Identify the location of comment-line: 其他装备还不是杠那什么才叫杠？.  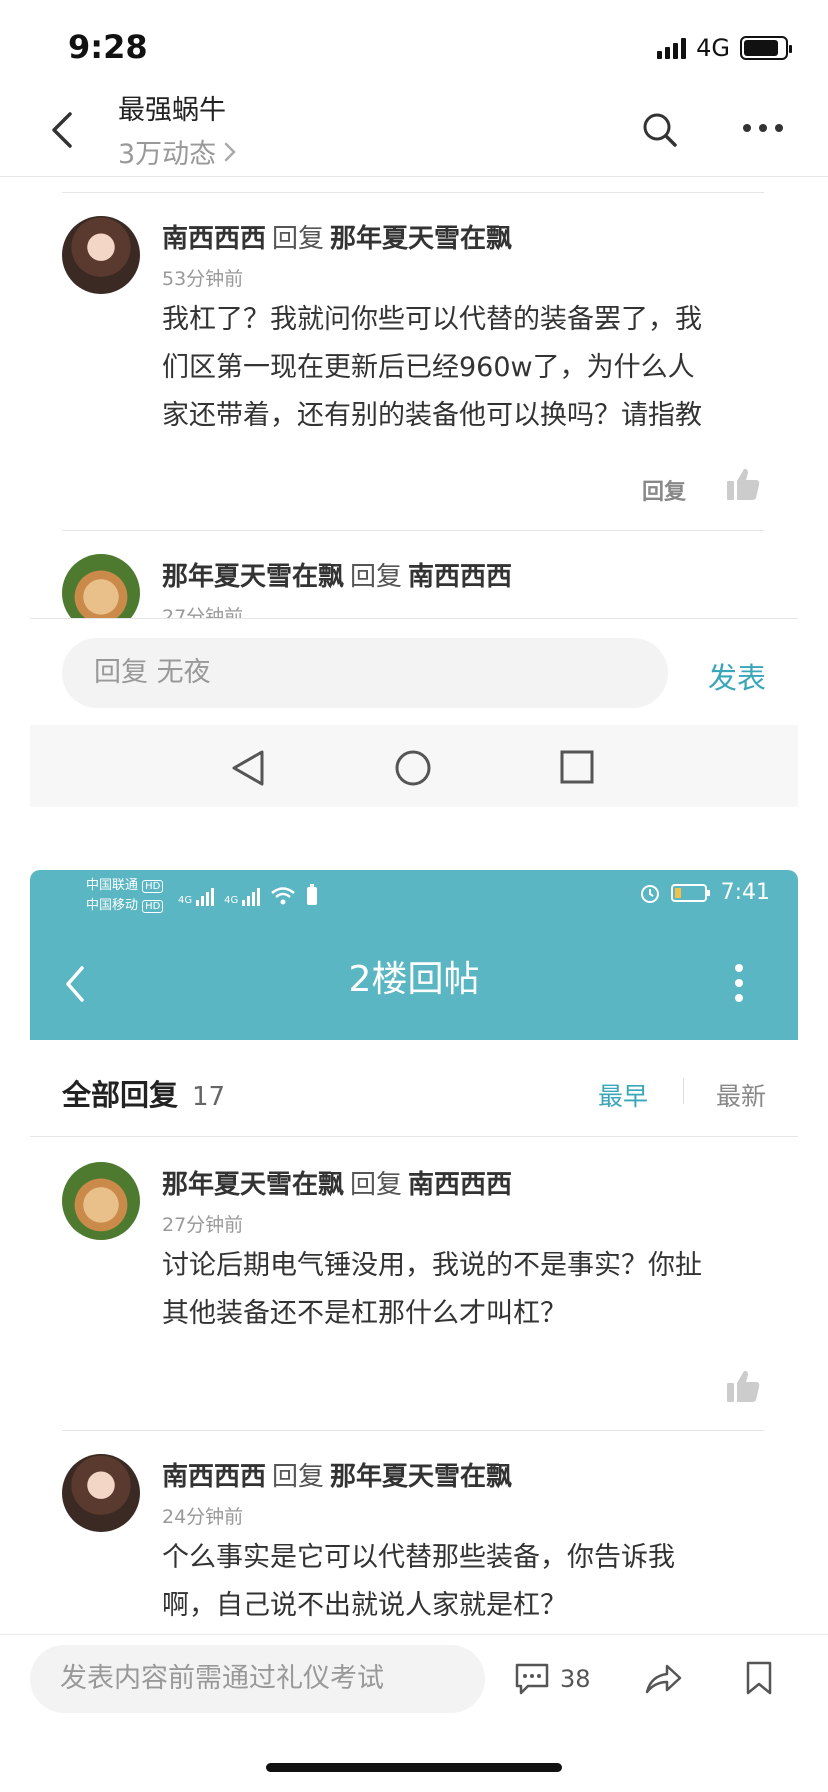
(364, 1313).